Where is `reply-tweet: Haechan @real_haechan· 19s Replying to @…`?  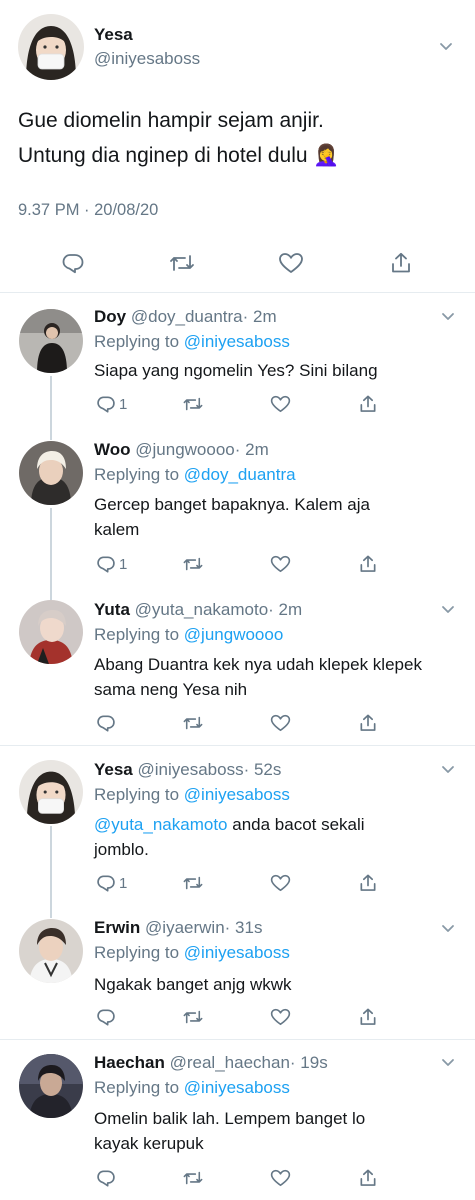
reply-tweet: Haechan @real_haechan· 19s Replying to @… is located at coordinates (237, 1120).